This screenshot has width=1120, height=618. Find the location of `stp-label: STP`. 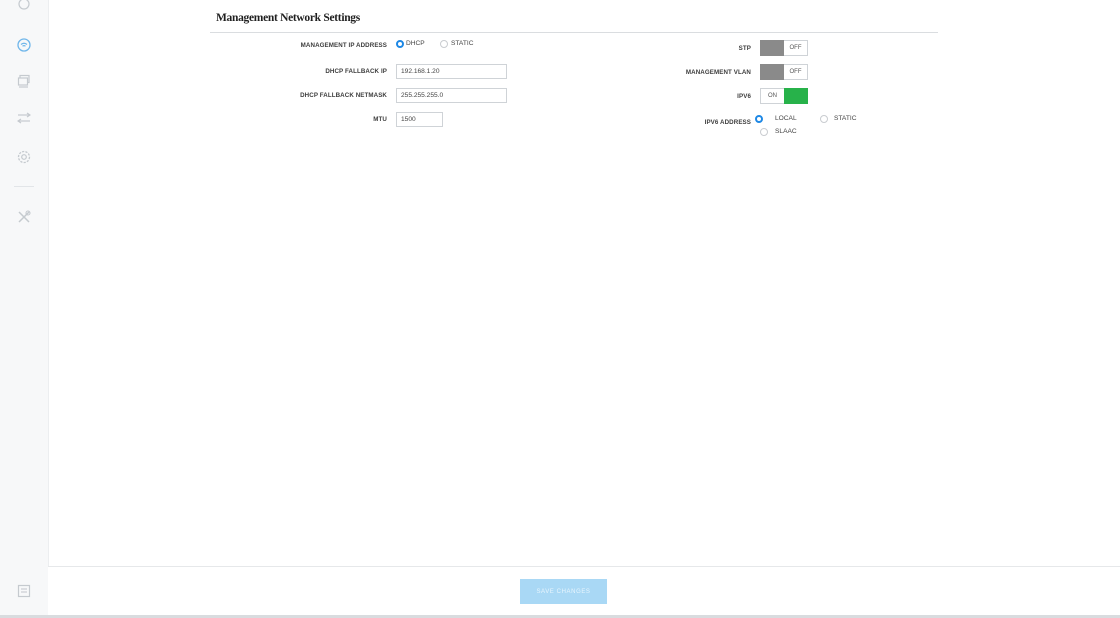

stp-label: STP is located at coordinates (744, 48).